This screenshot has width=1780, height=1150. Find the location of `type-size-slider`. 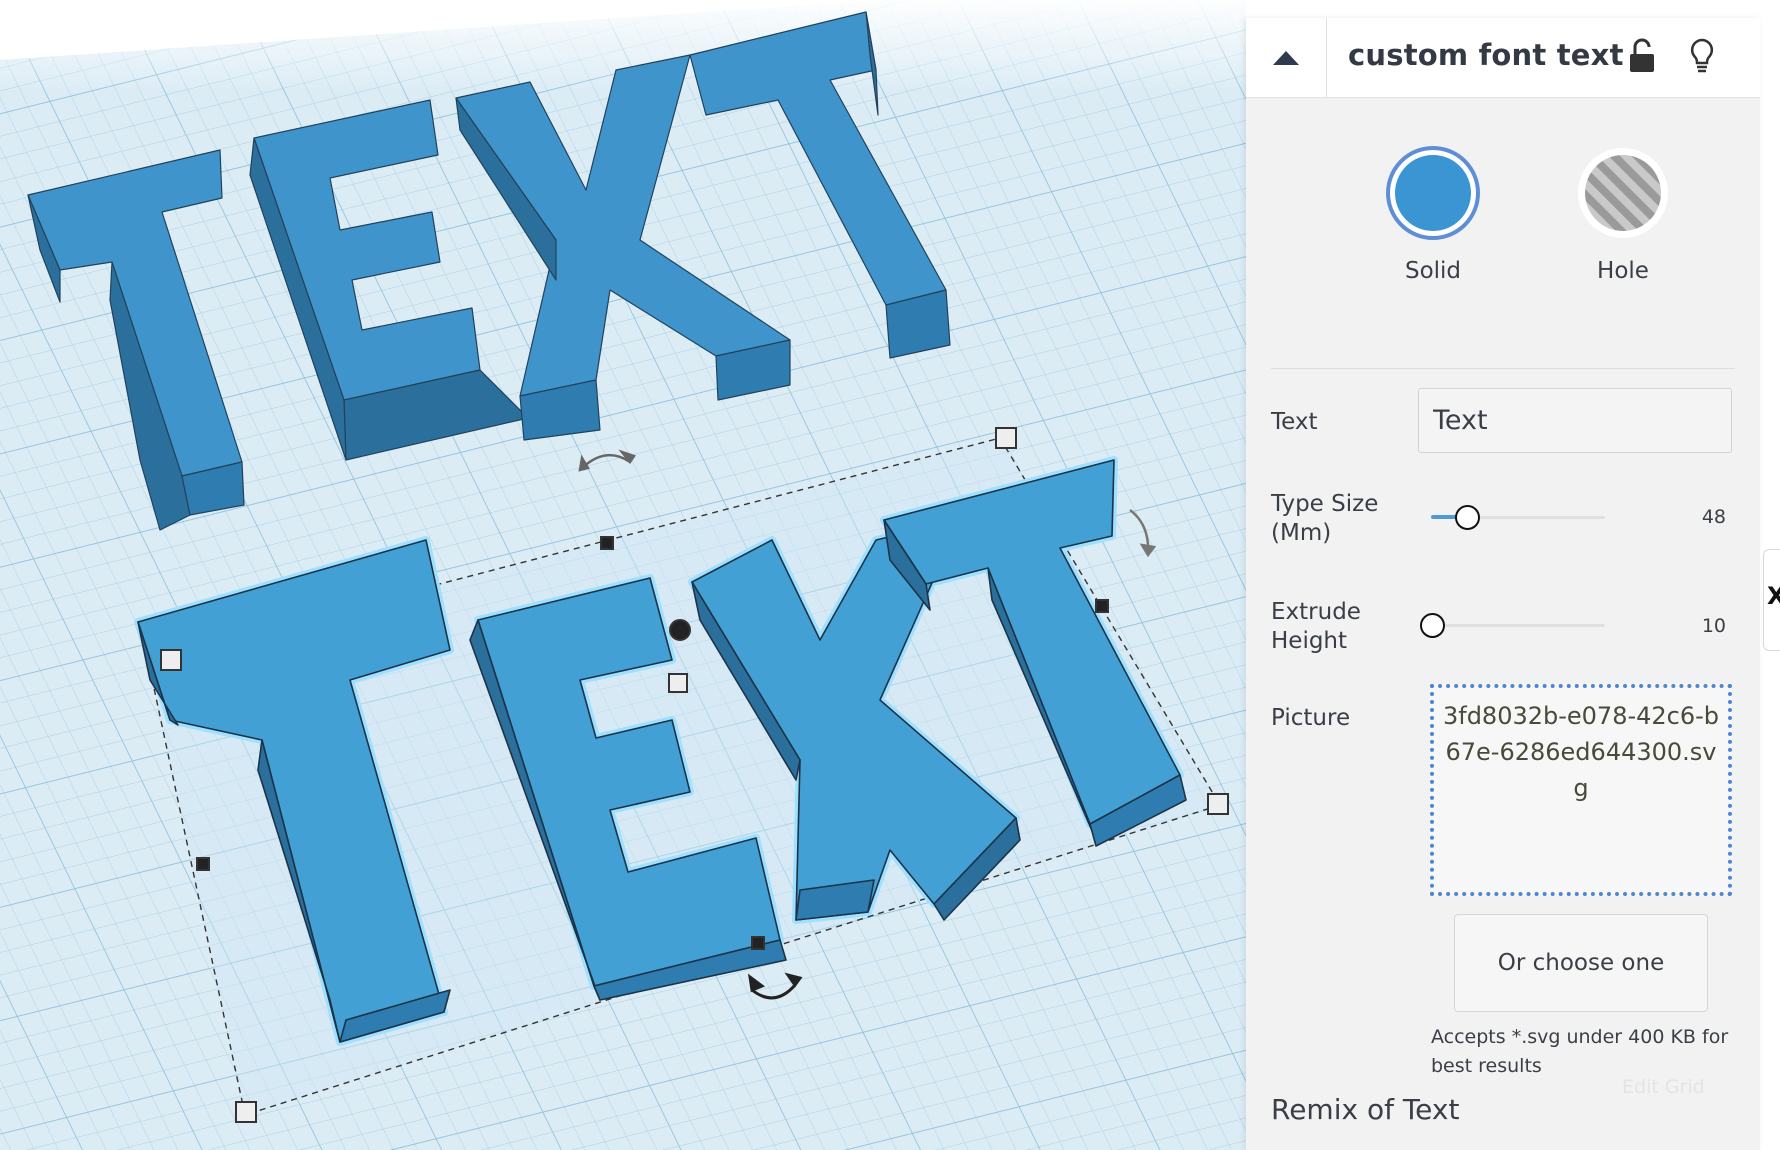

type-size-slider is located at coordinates (1518, 517).